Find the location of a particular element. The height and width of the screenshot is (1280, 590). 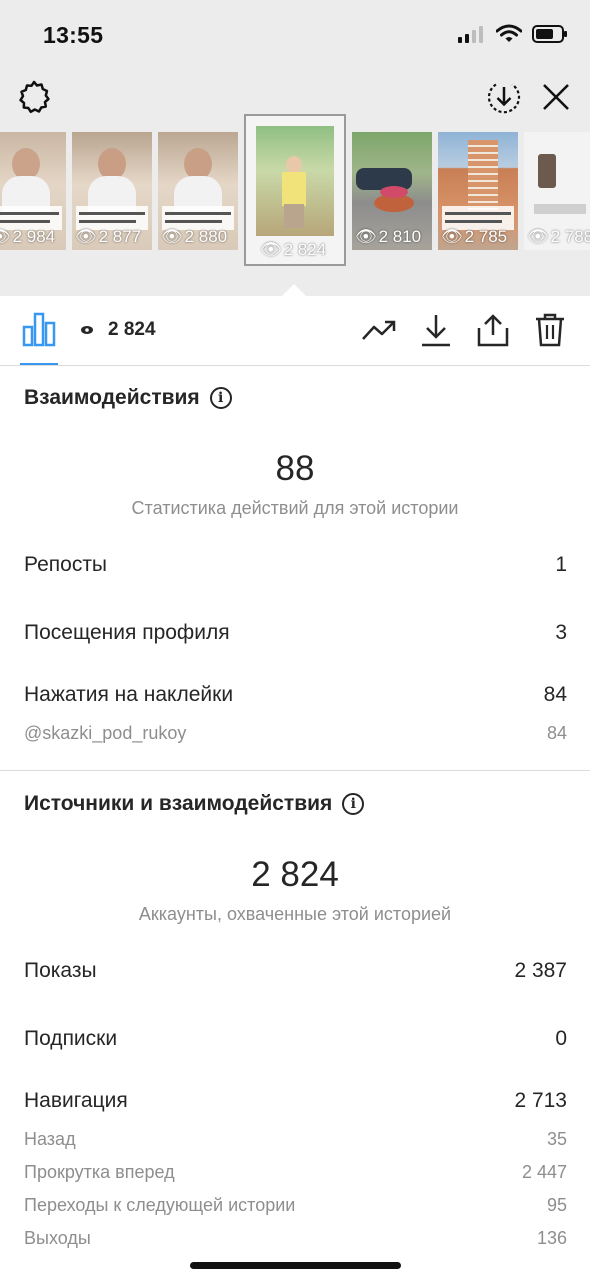

stat-row-sticker-taps: Нажатия на наклейки 84 is located at coordinates (295, 694).